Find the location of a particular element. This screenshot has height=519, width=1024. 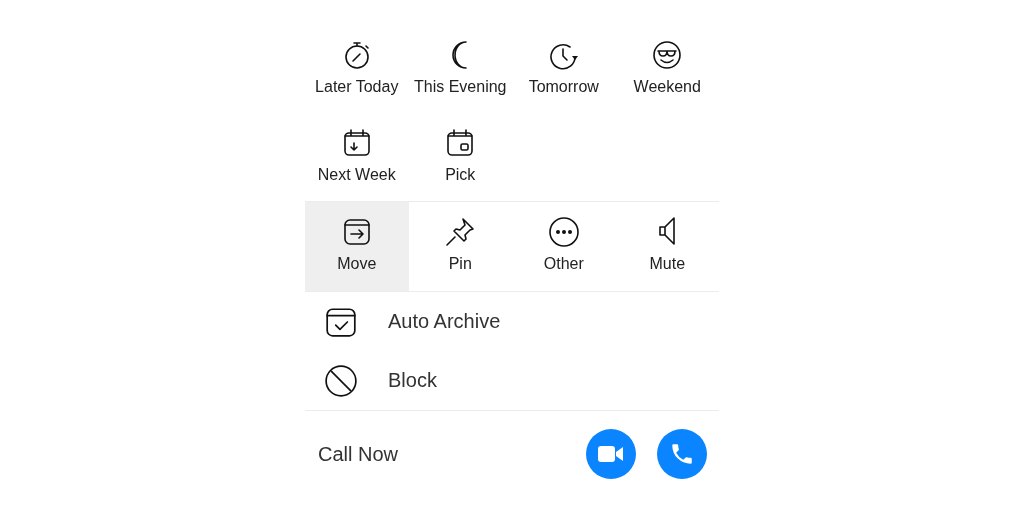

action-button: Other is located at coordinates (564, 246).